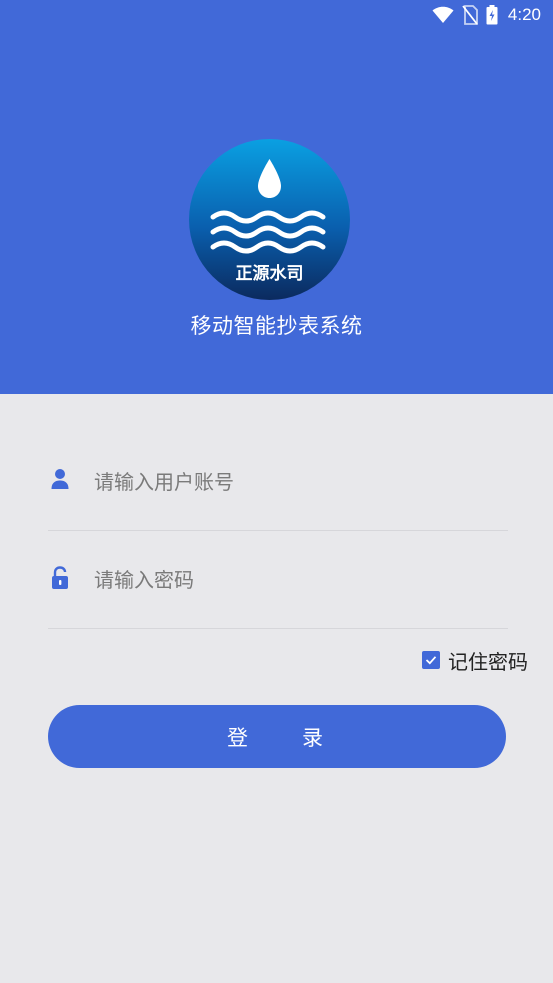  Describe the element at coordinates (60, 577) in the screenshot. I see `lock-icon` at that location.